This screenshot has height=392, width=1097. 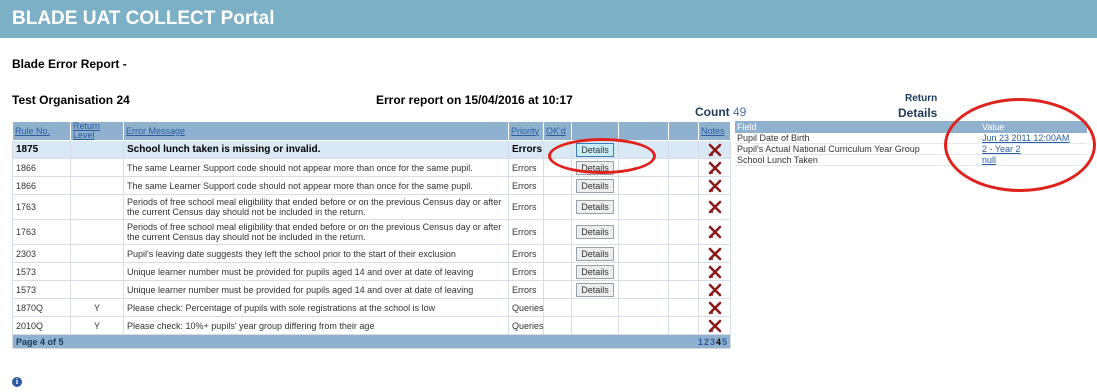 I want to click on col-value: Value, so click(x=1033, y=127).